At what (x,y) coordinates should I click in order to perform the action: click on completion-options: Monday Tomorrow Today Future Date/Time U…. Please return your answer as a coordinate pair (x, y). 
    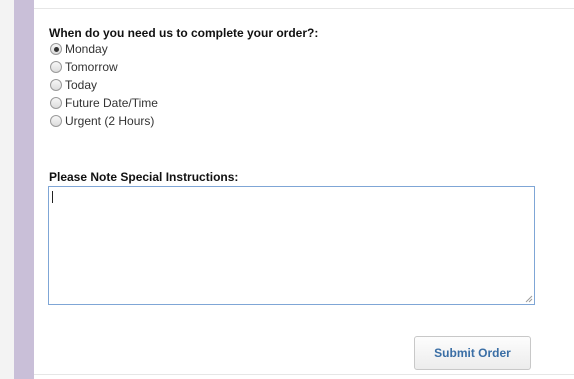
    Looking at the image, I should click on (104, 85).